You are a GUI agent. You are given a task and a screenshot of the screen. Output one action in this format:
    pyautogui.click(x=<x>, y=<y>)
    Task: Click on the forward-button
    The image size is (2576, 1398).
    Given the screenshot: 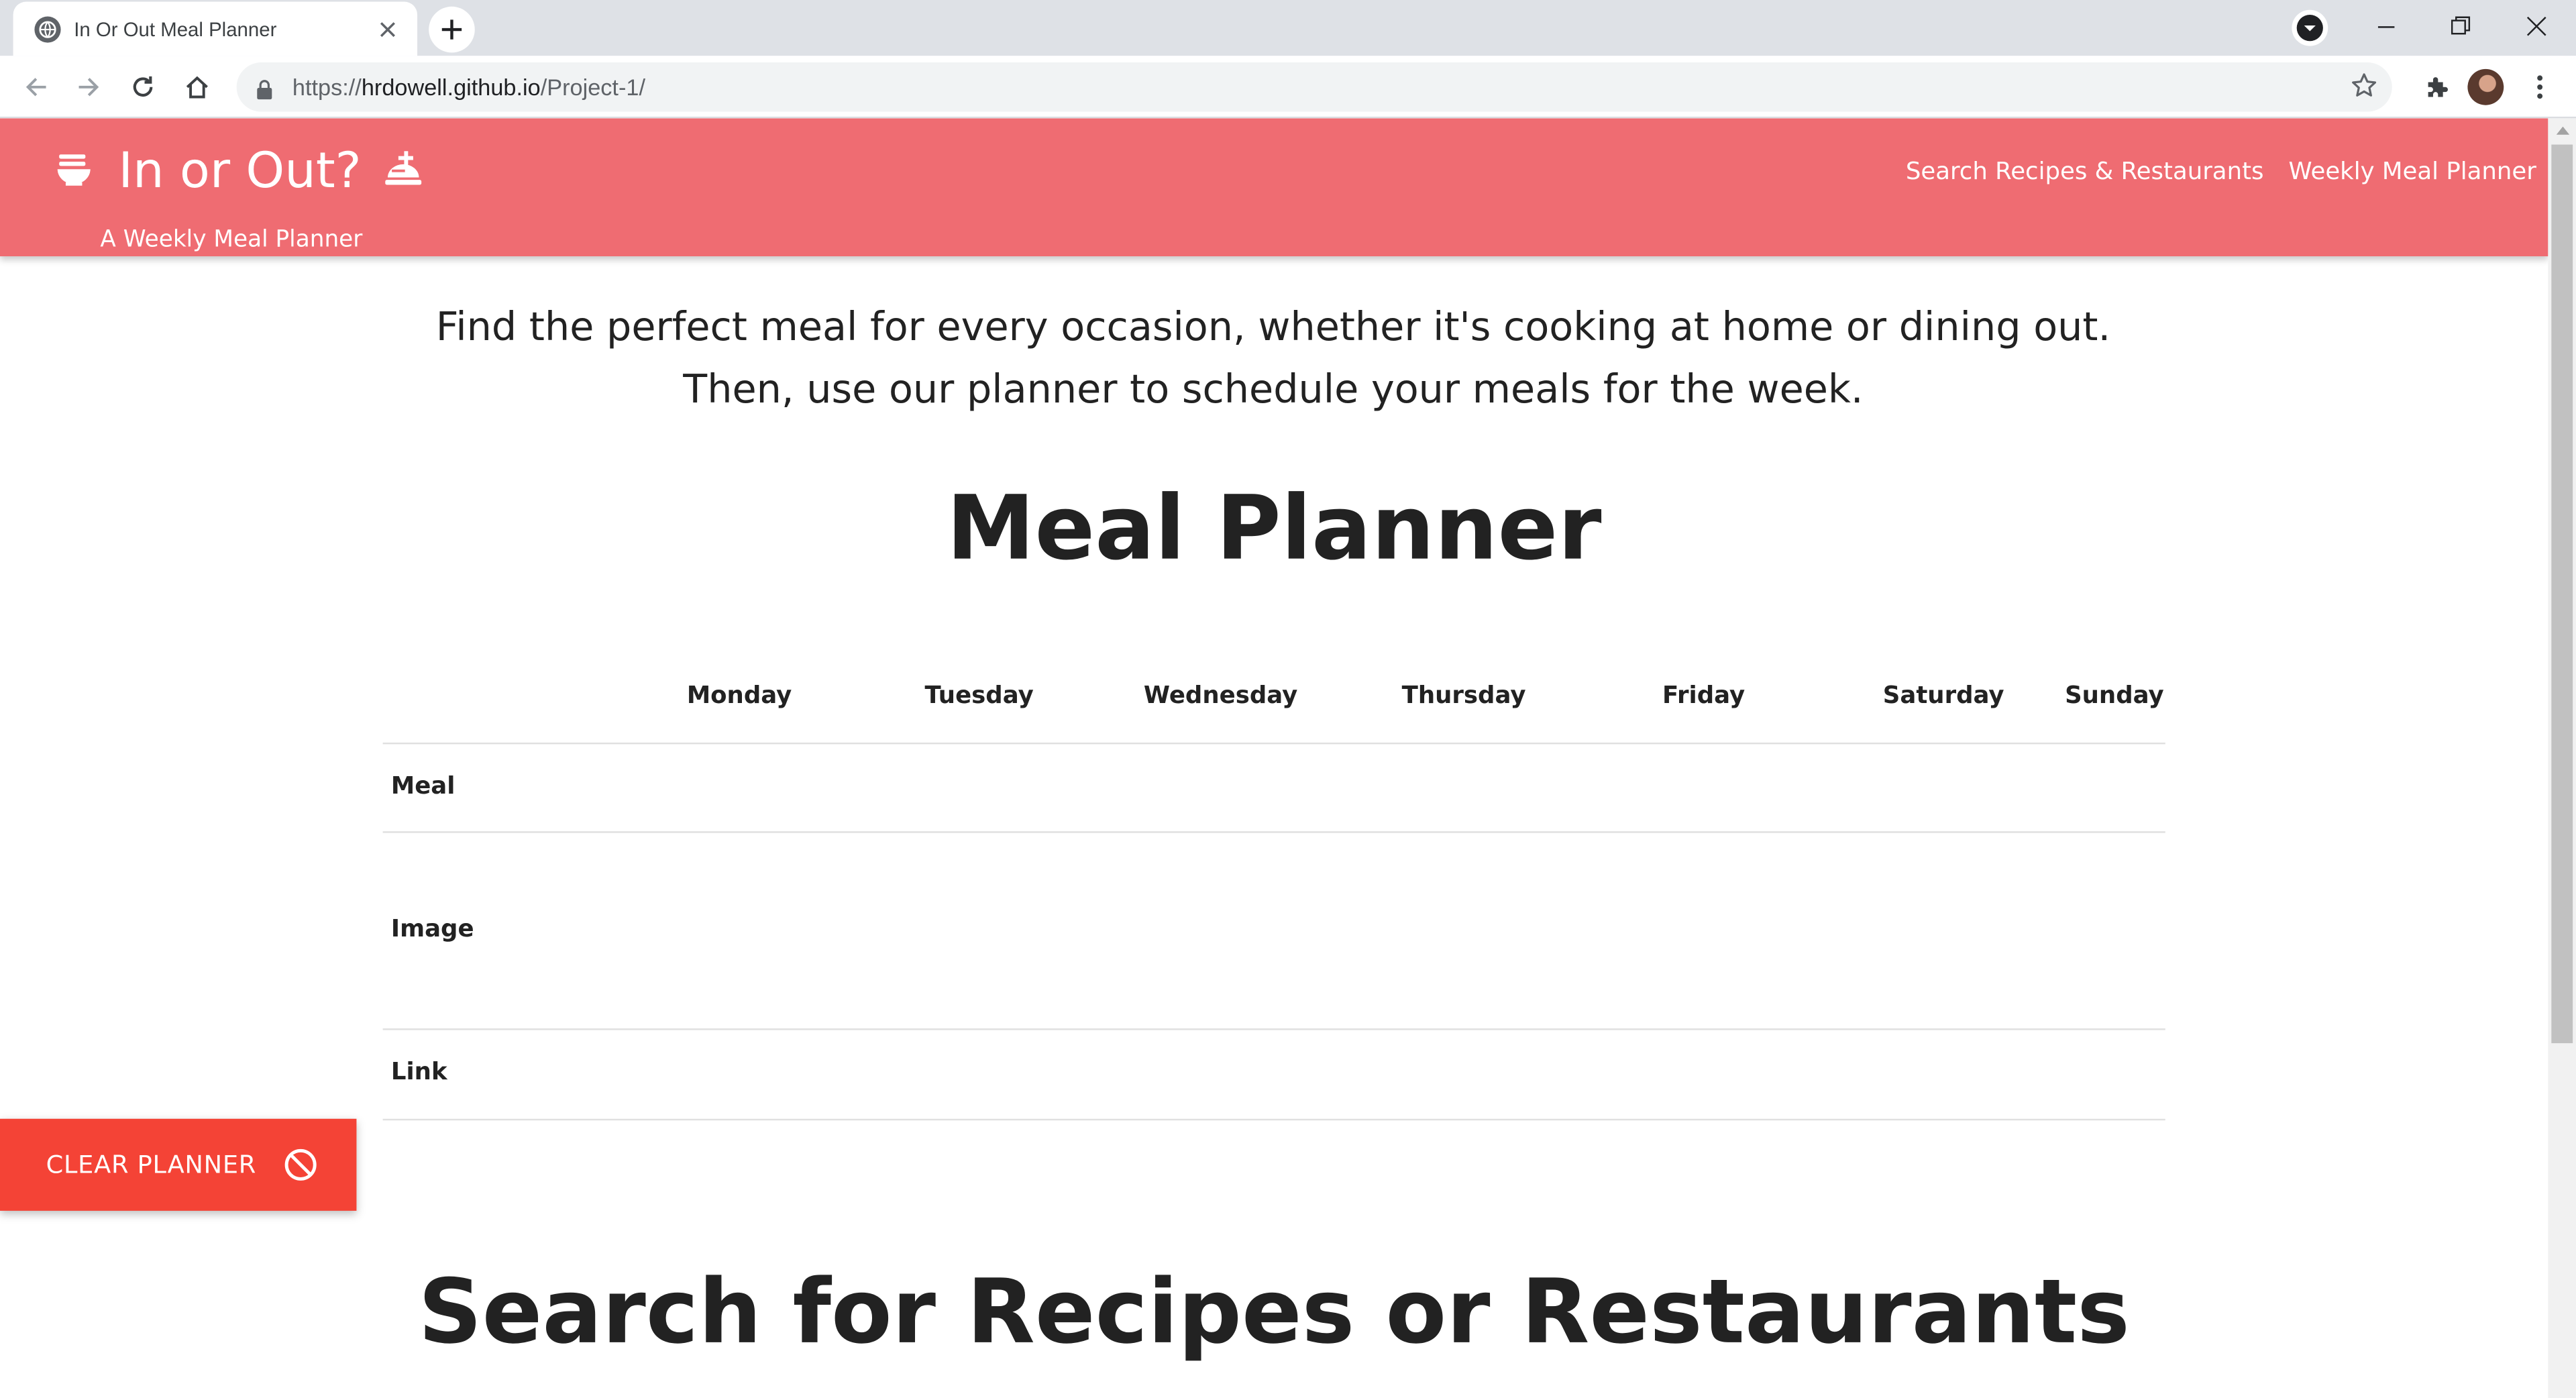 What is the action you would take?
    pyautogui.click(x=89, y=87)
    